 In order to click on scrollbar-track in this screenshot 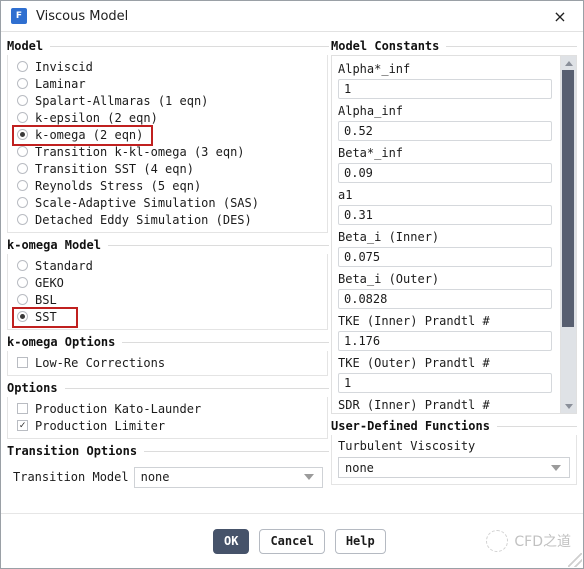, I will do `click(568, 234)`.